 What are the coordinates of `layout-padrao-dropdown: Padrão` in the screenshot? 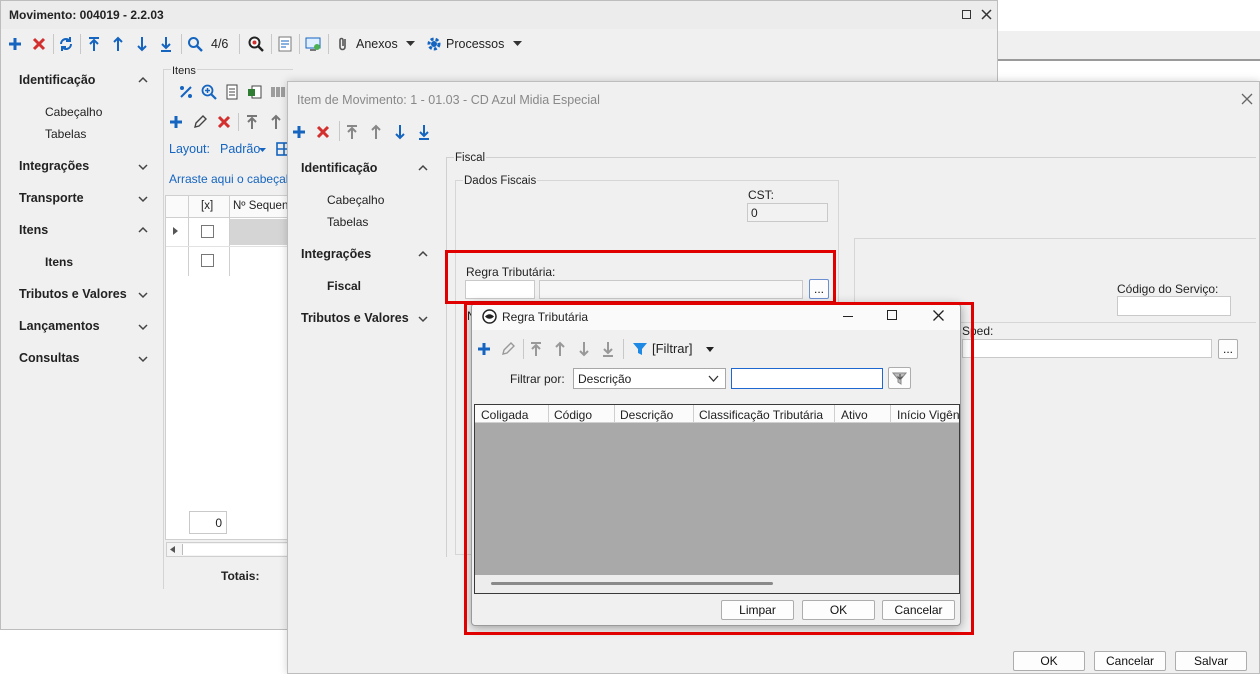 It's located at (240, 149).